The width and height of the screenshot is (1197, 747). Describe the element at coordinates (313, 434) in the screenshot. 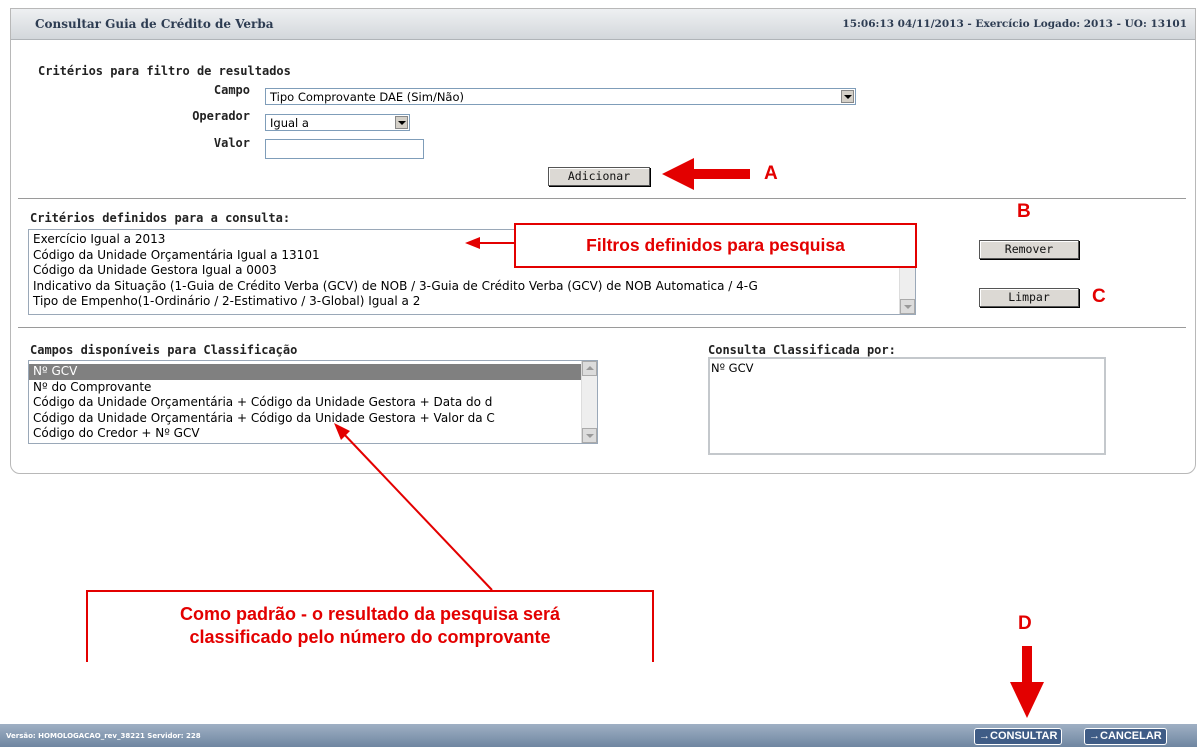

I see `list-item: Código do Credor + Nº GCV` at that location.